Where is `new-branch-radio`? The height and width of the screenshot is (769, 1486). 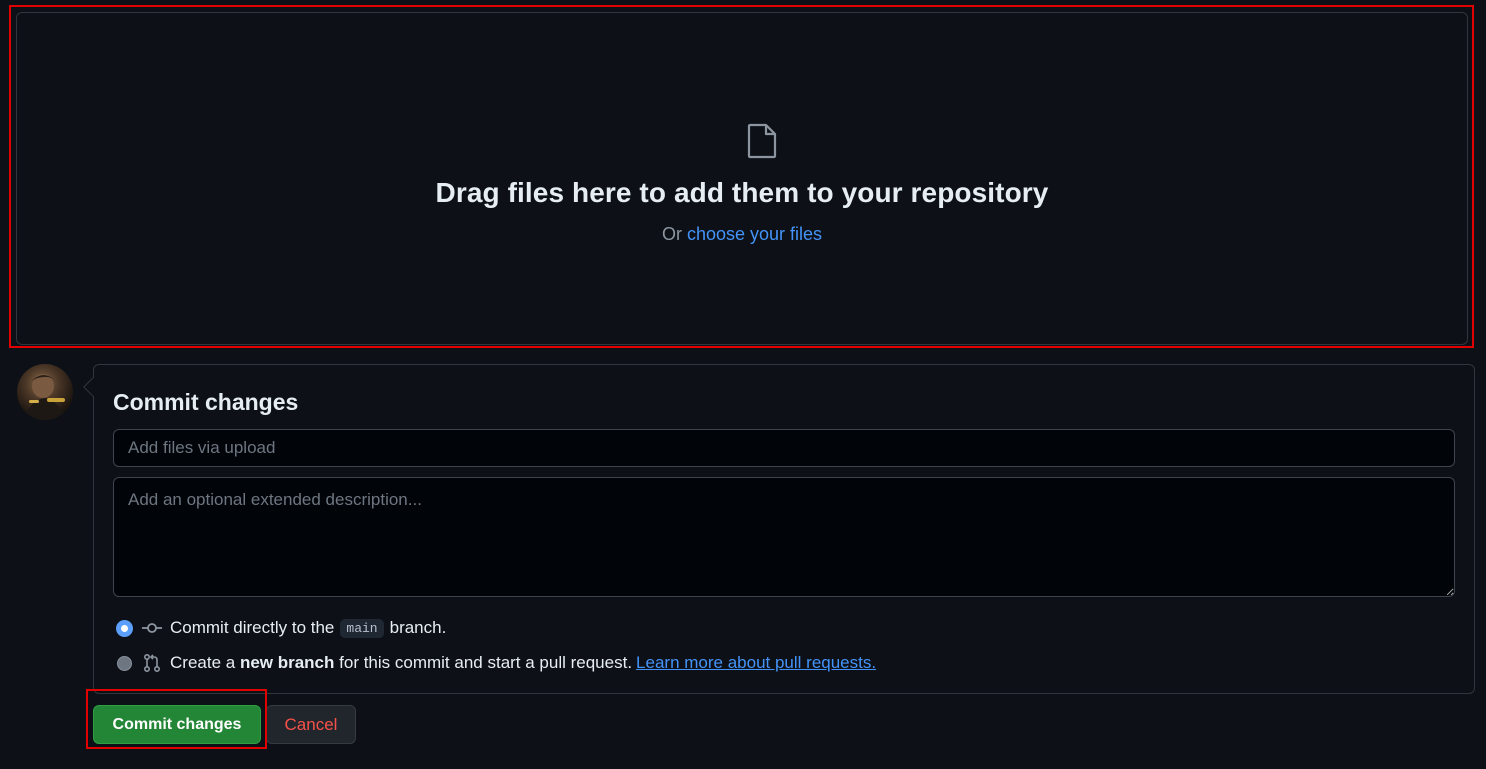 new-branch-radio is located at coordinates (124, 663).